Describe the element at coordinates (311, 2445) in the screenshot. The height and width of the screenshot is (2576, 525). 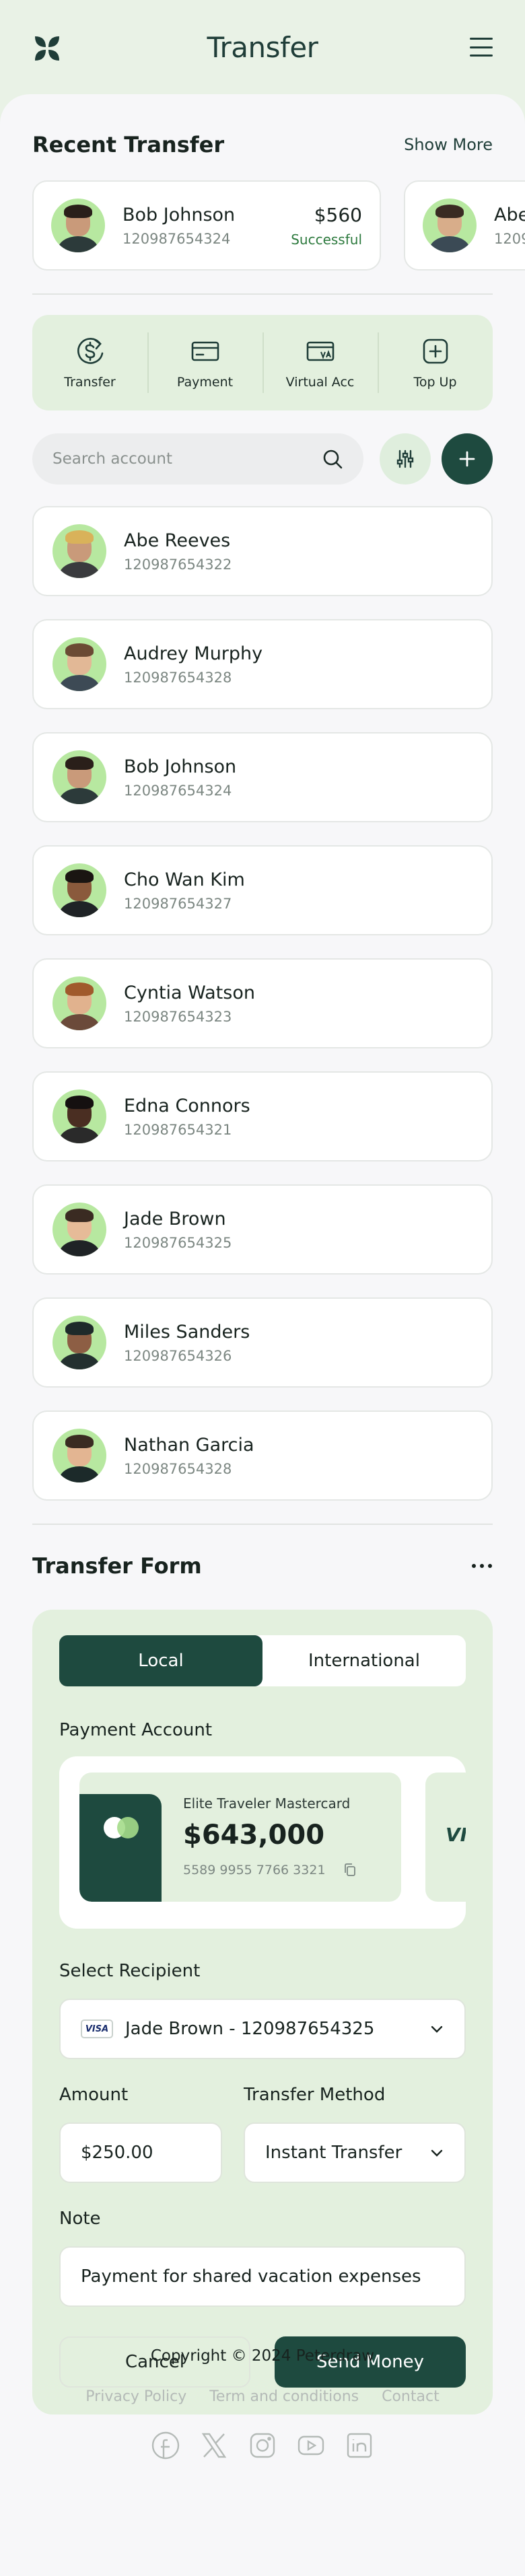
I see `youtube-icon` at that location.